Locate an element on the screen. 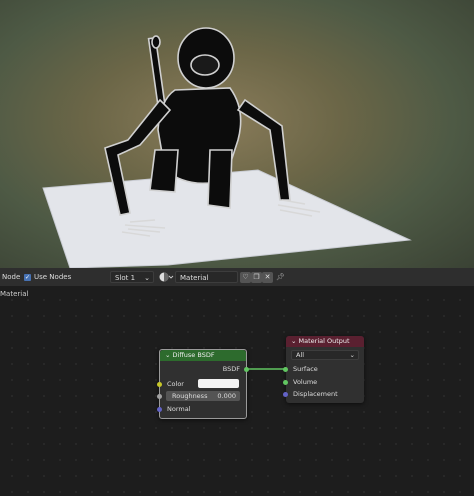  breadcrumb: Material is located at coordinates (14, 294).